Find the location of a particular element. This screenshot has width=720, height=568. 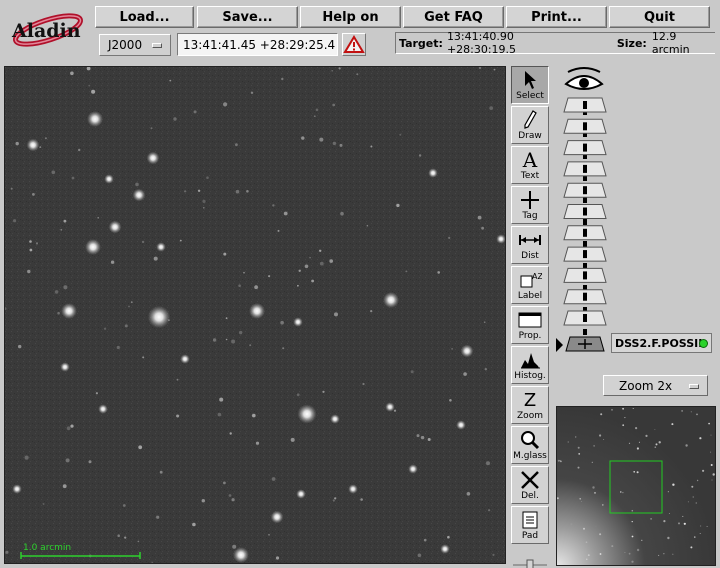

warning-button is located at coordinates (354, 44).